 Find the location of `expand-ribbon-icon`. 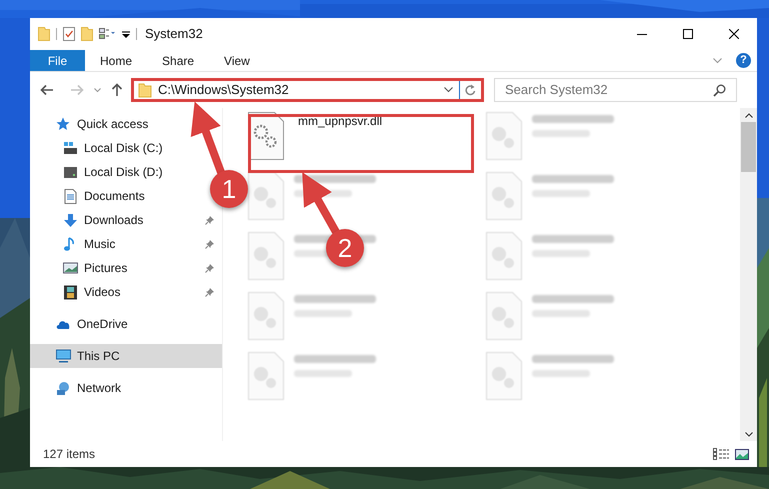

expand-ribbon-icon is located at coordinates (717, 61).